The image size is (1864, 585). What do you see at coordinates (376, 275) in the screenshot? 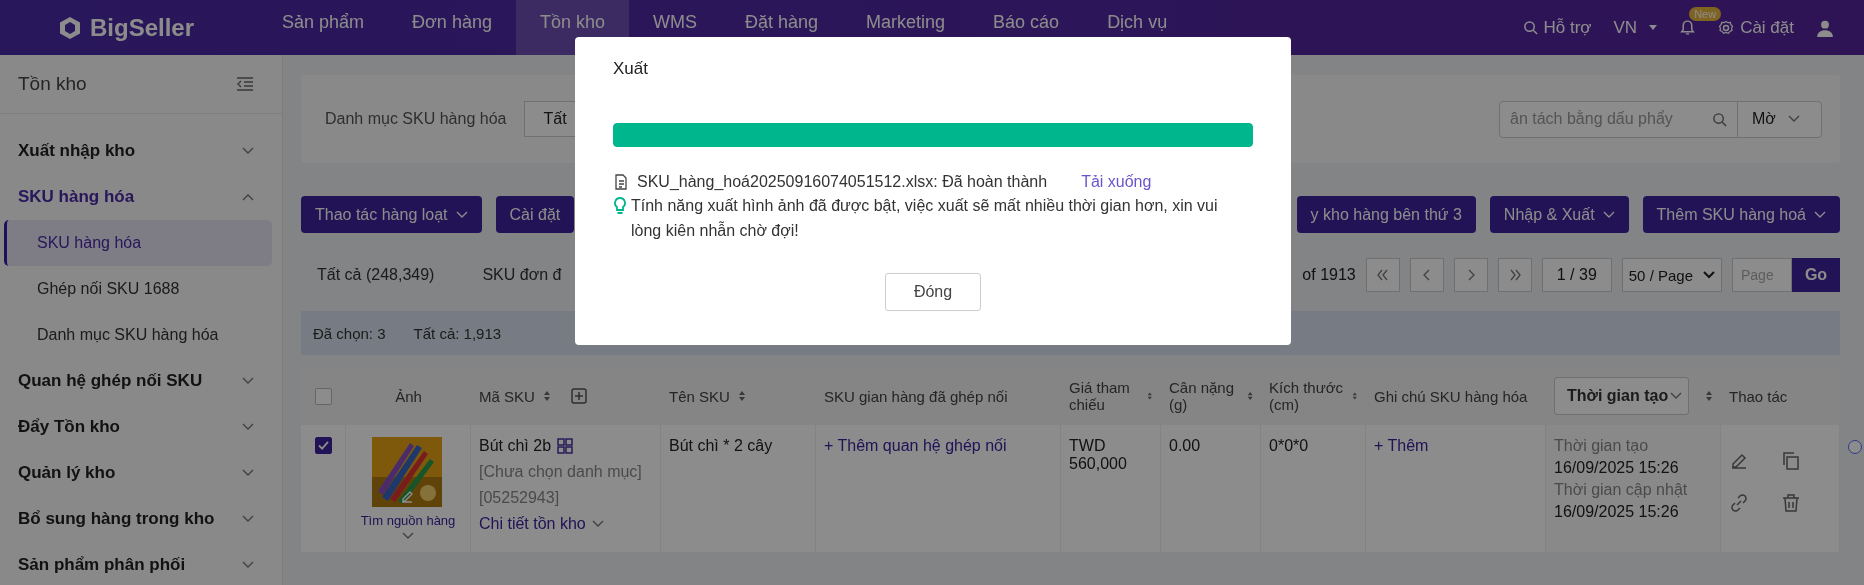
I see `filter-tab: Tất cả (248,349)` at bounding box center [376, 275].